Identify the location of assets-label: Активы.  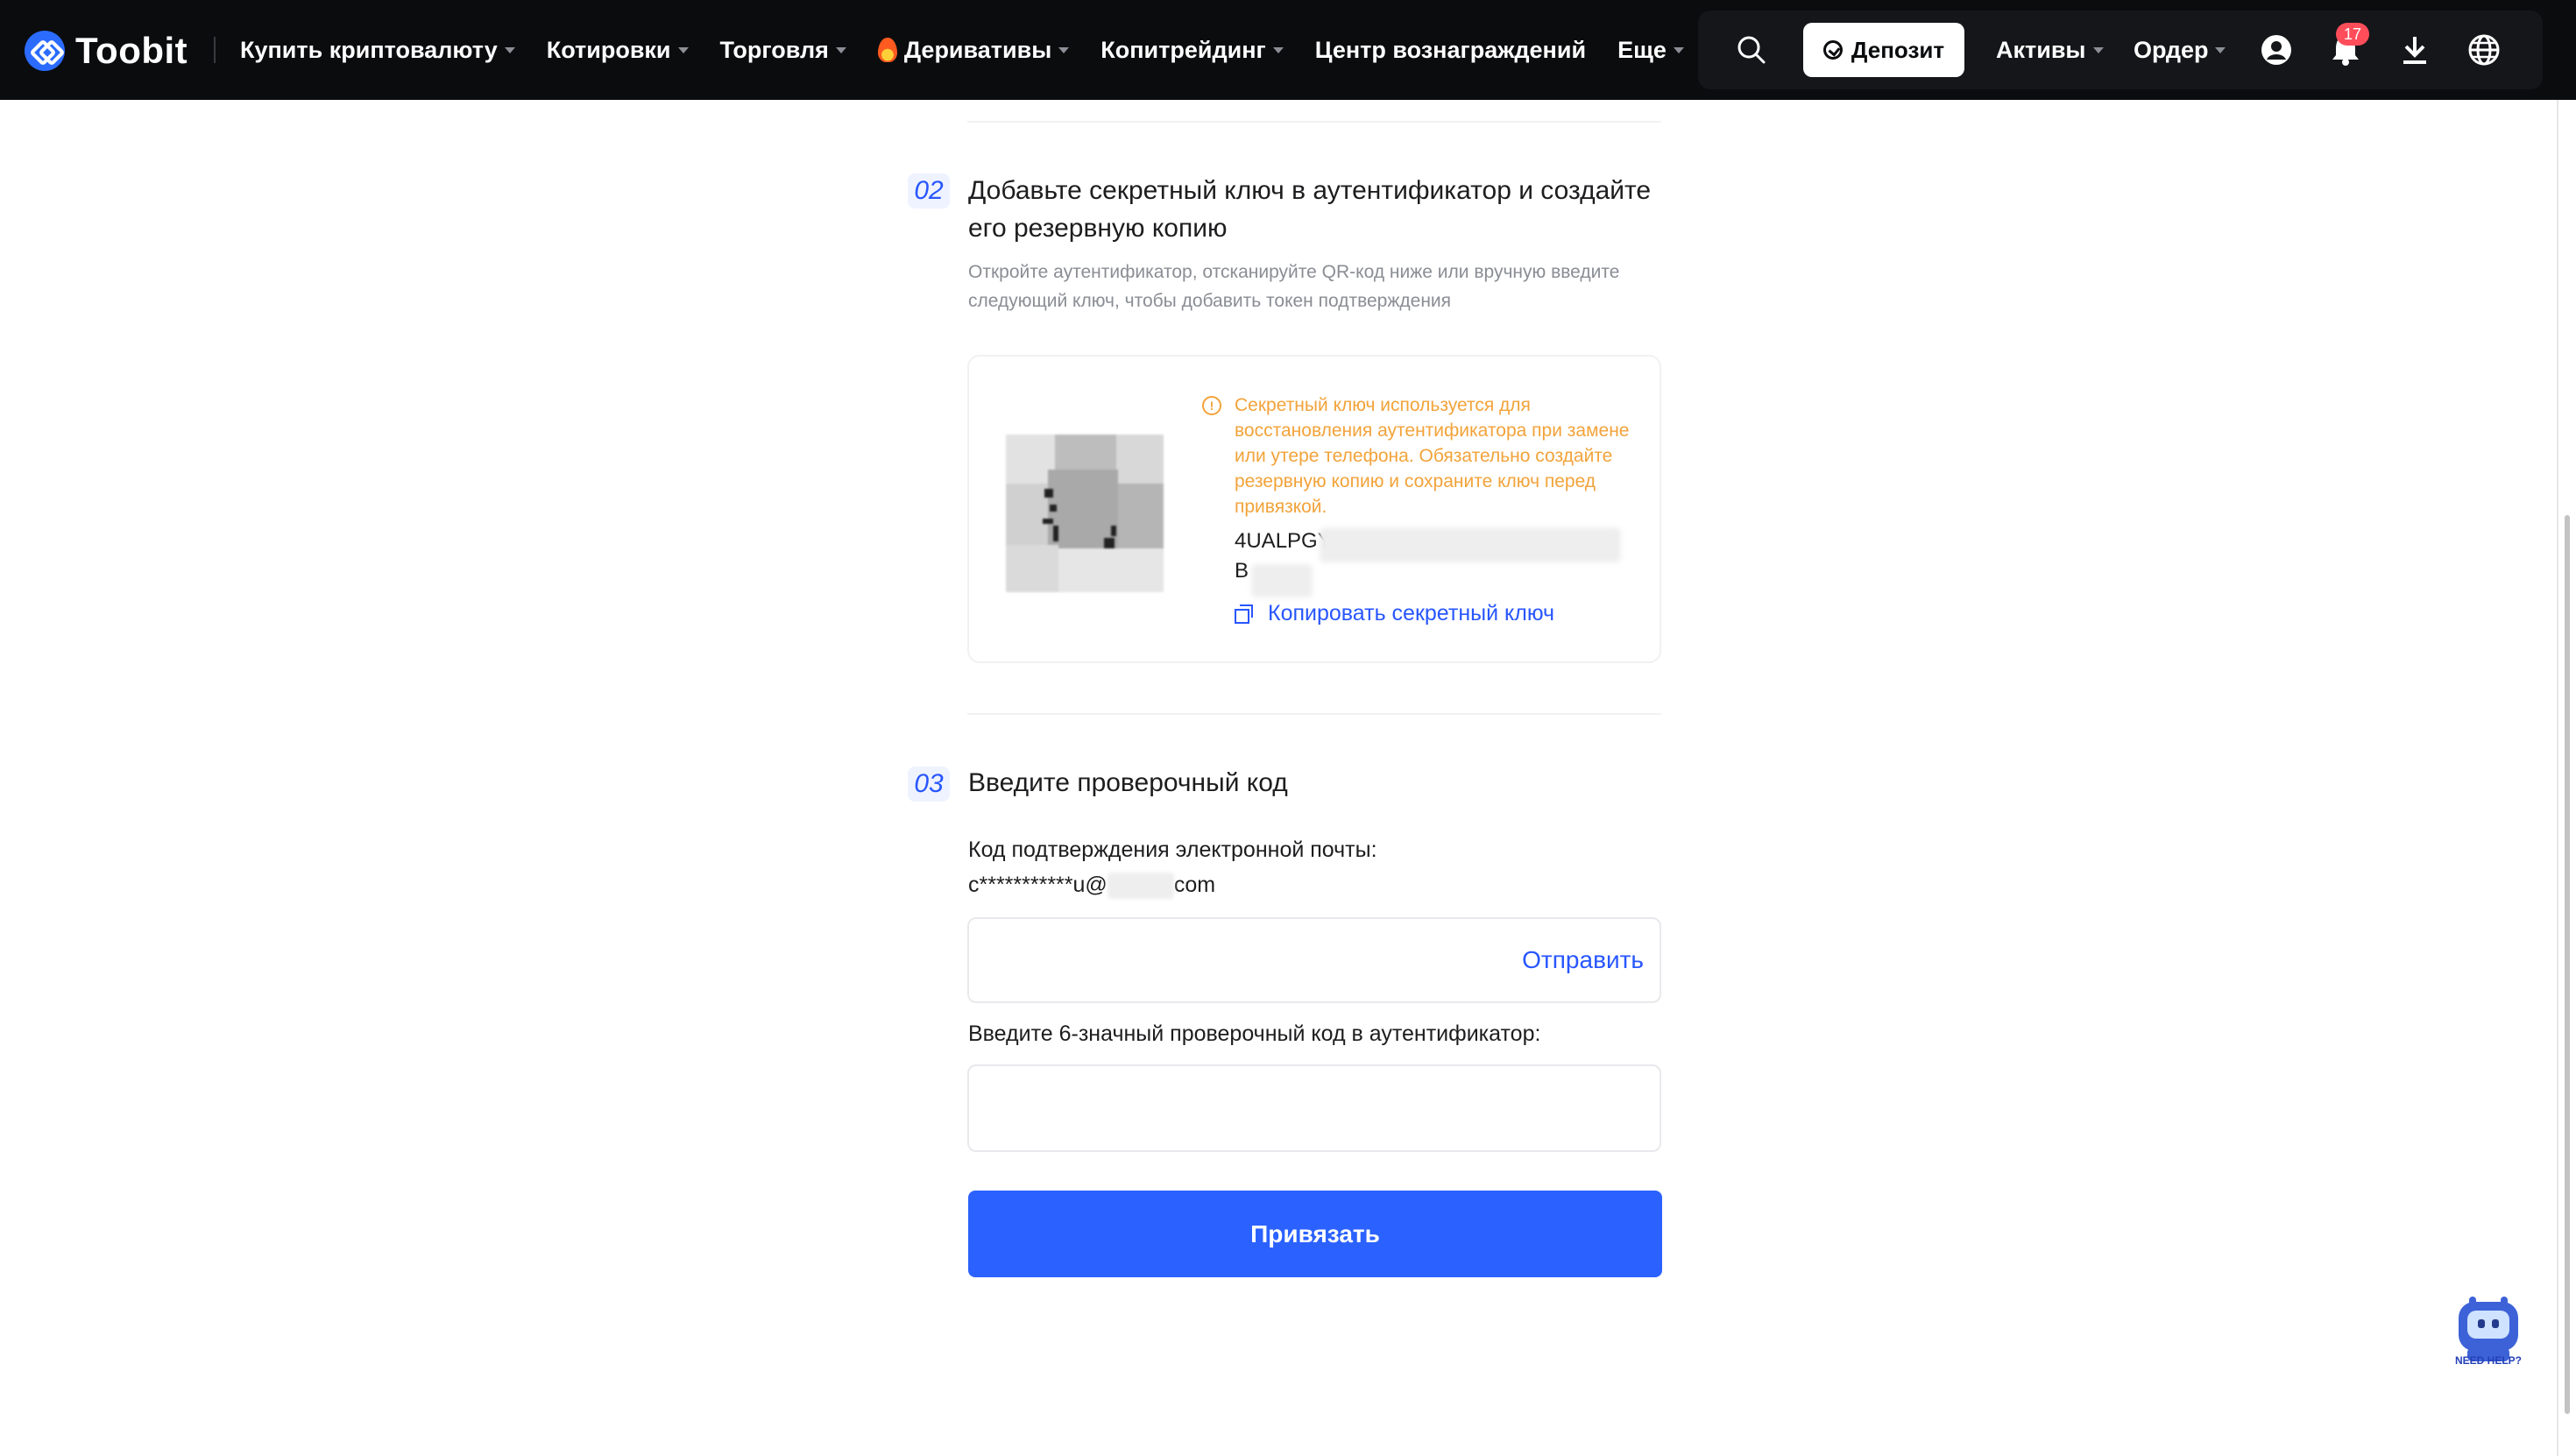
(2041, 49).